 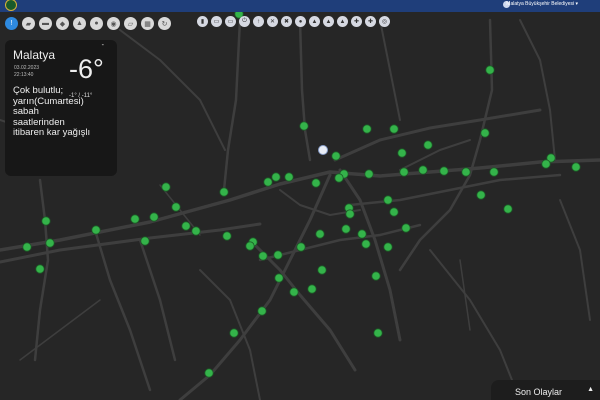 I want to click on traffic-light-icon: !, so click(x=11, y=23).